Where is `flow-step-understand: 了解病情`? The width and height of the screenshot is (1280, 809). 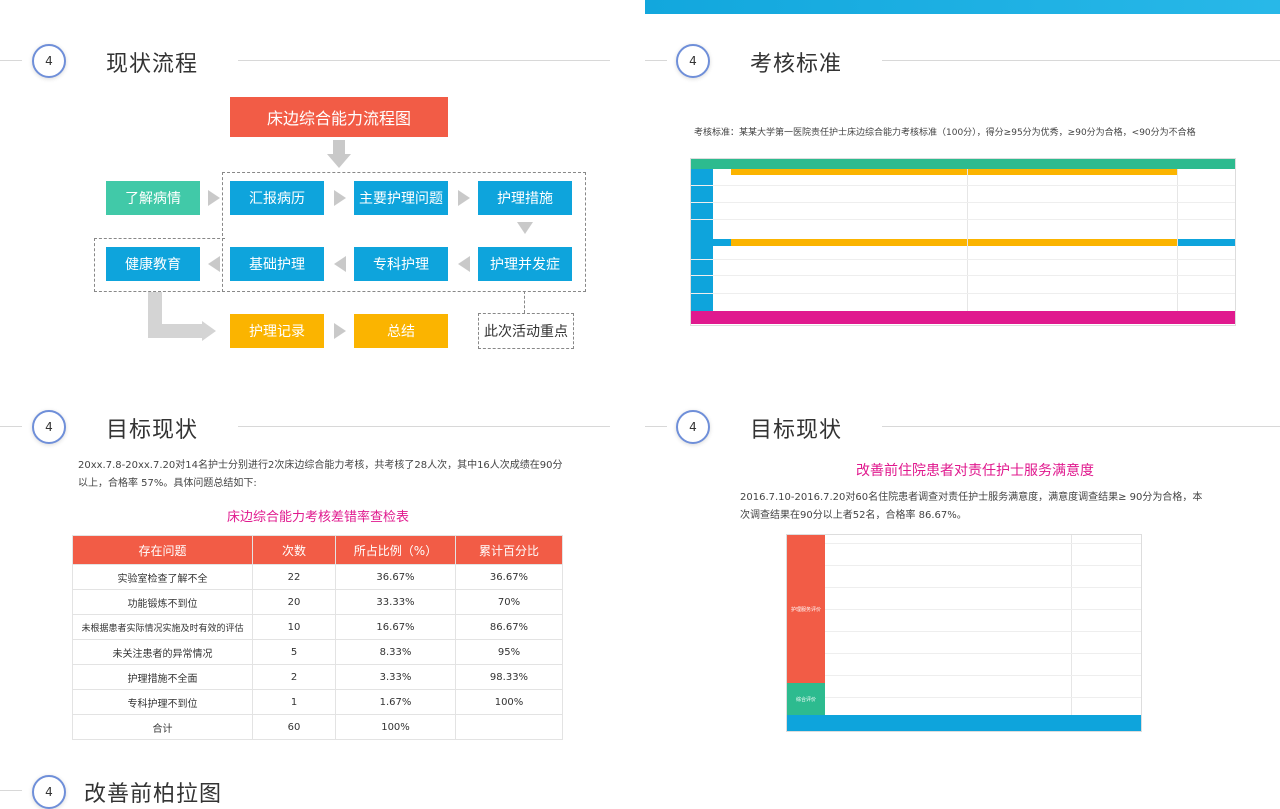
flow-step-understand: 了解病情 is located at coordinates (153, 198).